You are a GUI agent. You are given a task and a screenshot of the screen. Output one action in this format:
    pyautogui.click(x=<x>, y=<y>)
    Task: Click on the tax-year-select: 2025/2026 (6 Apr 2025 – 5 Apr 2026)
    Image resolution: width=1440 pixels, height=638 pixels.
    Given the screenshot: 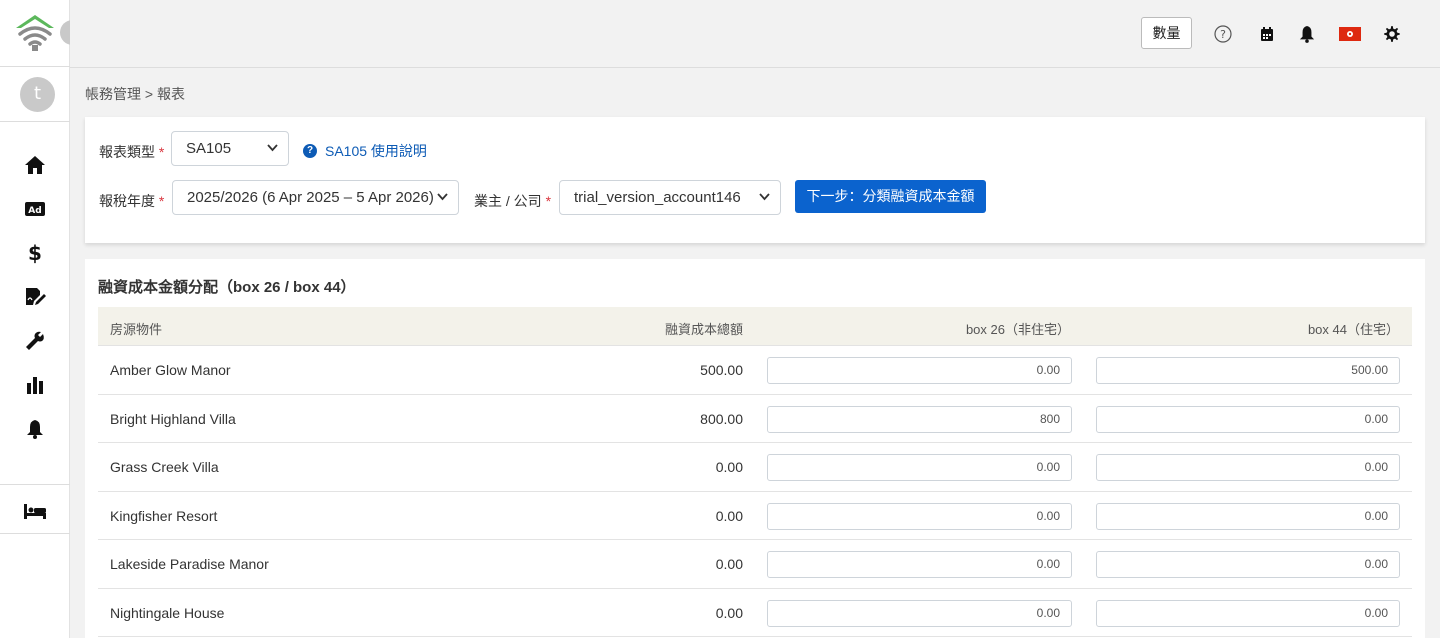 What is the action you would take?
    pyautogui.click(x=315, y=197)
    